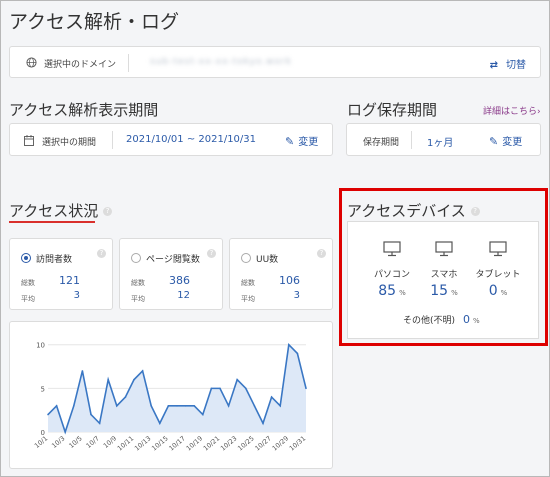  What do you see at coordinates (29, 140) in the screenshot?
I see `calendar-icon` at bounding box center [29, 140].